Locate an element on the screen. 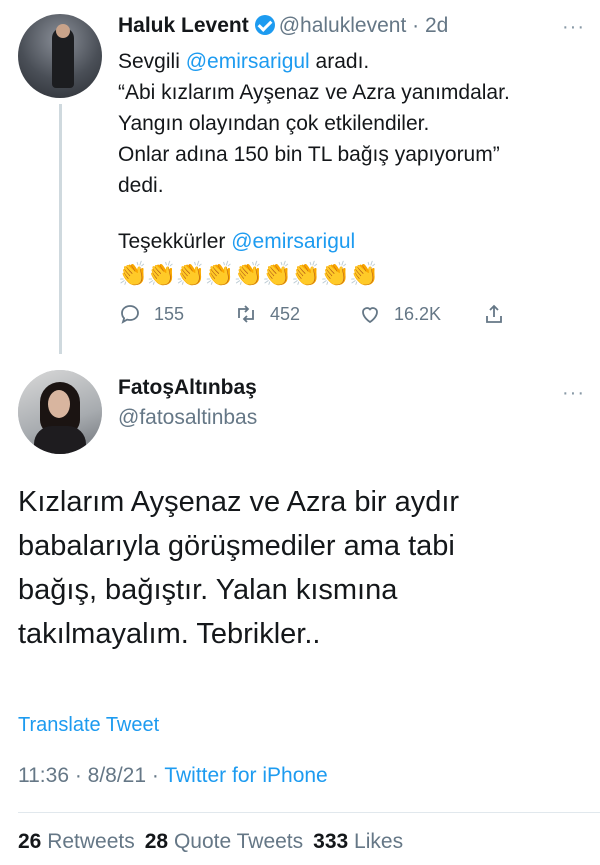 The height and width of the screenshot is (865, 600). avatar-head is located at coordinates (63, 31).